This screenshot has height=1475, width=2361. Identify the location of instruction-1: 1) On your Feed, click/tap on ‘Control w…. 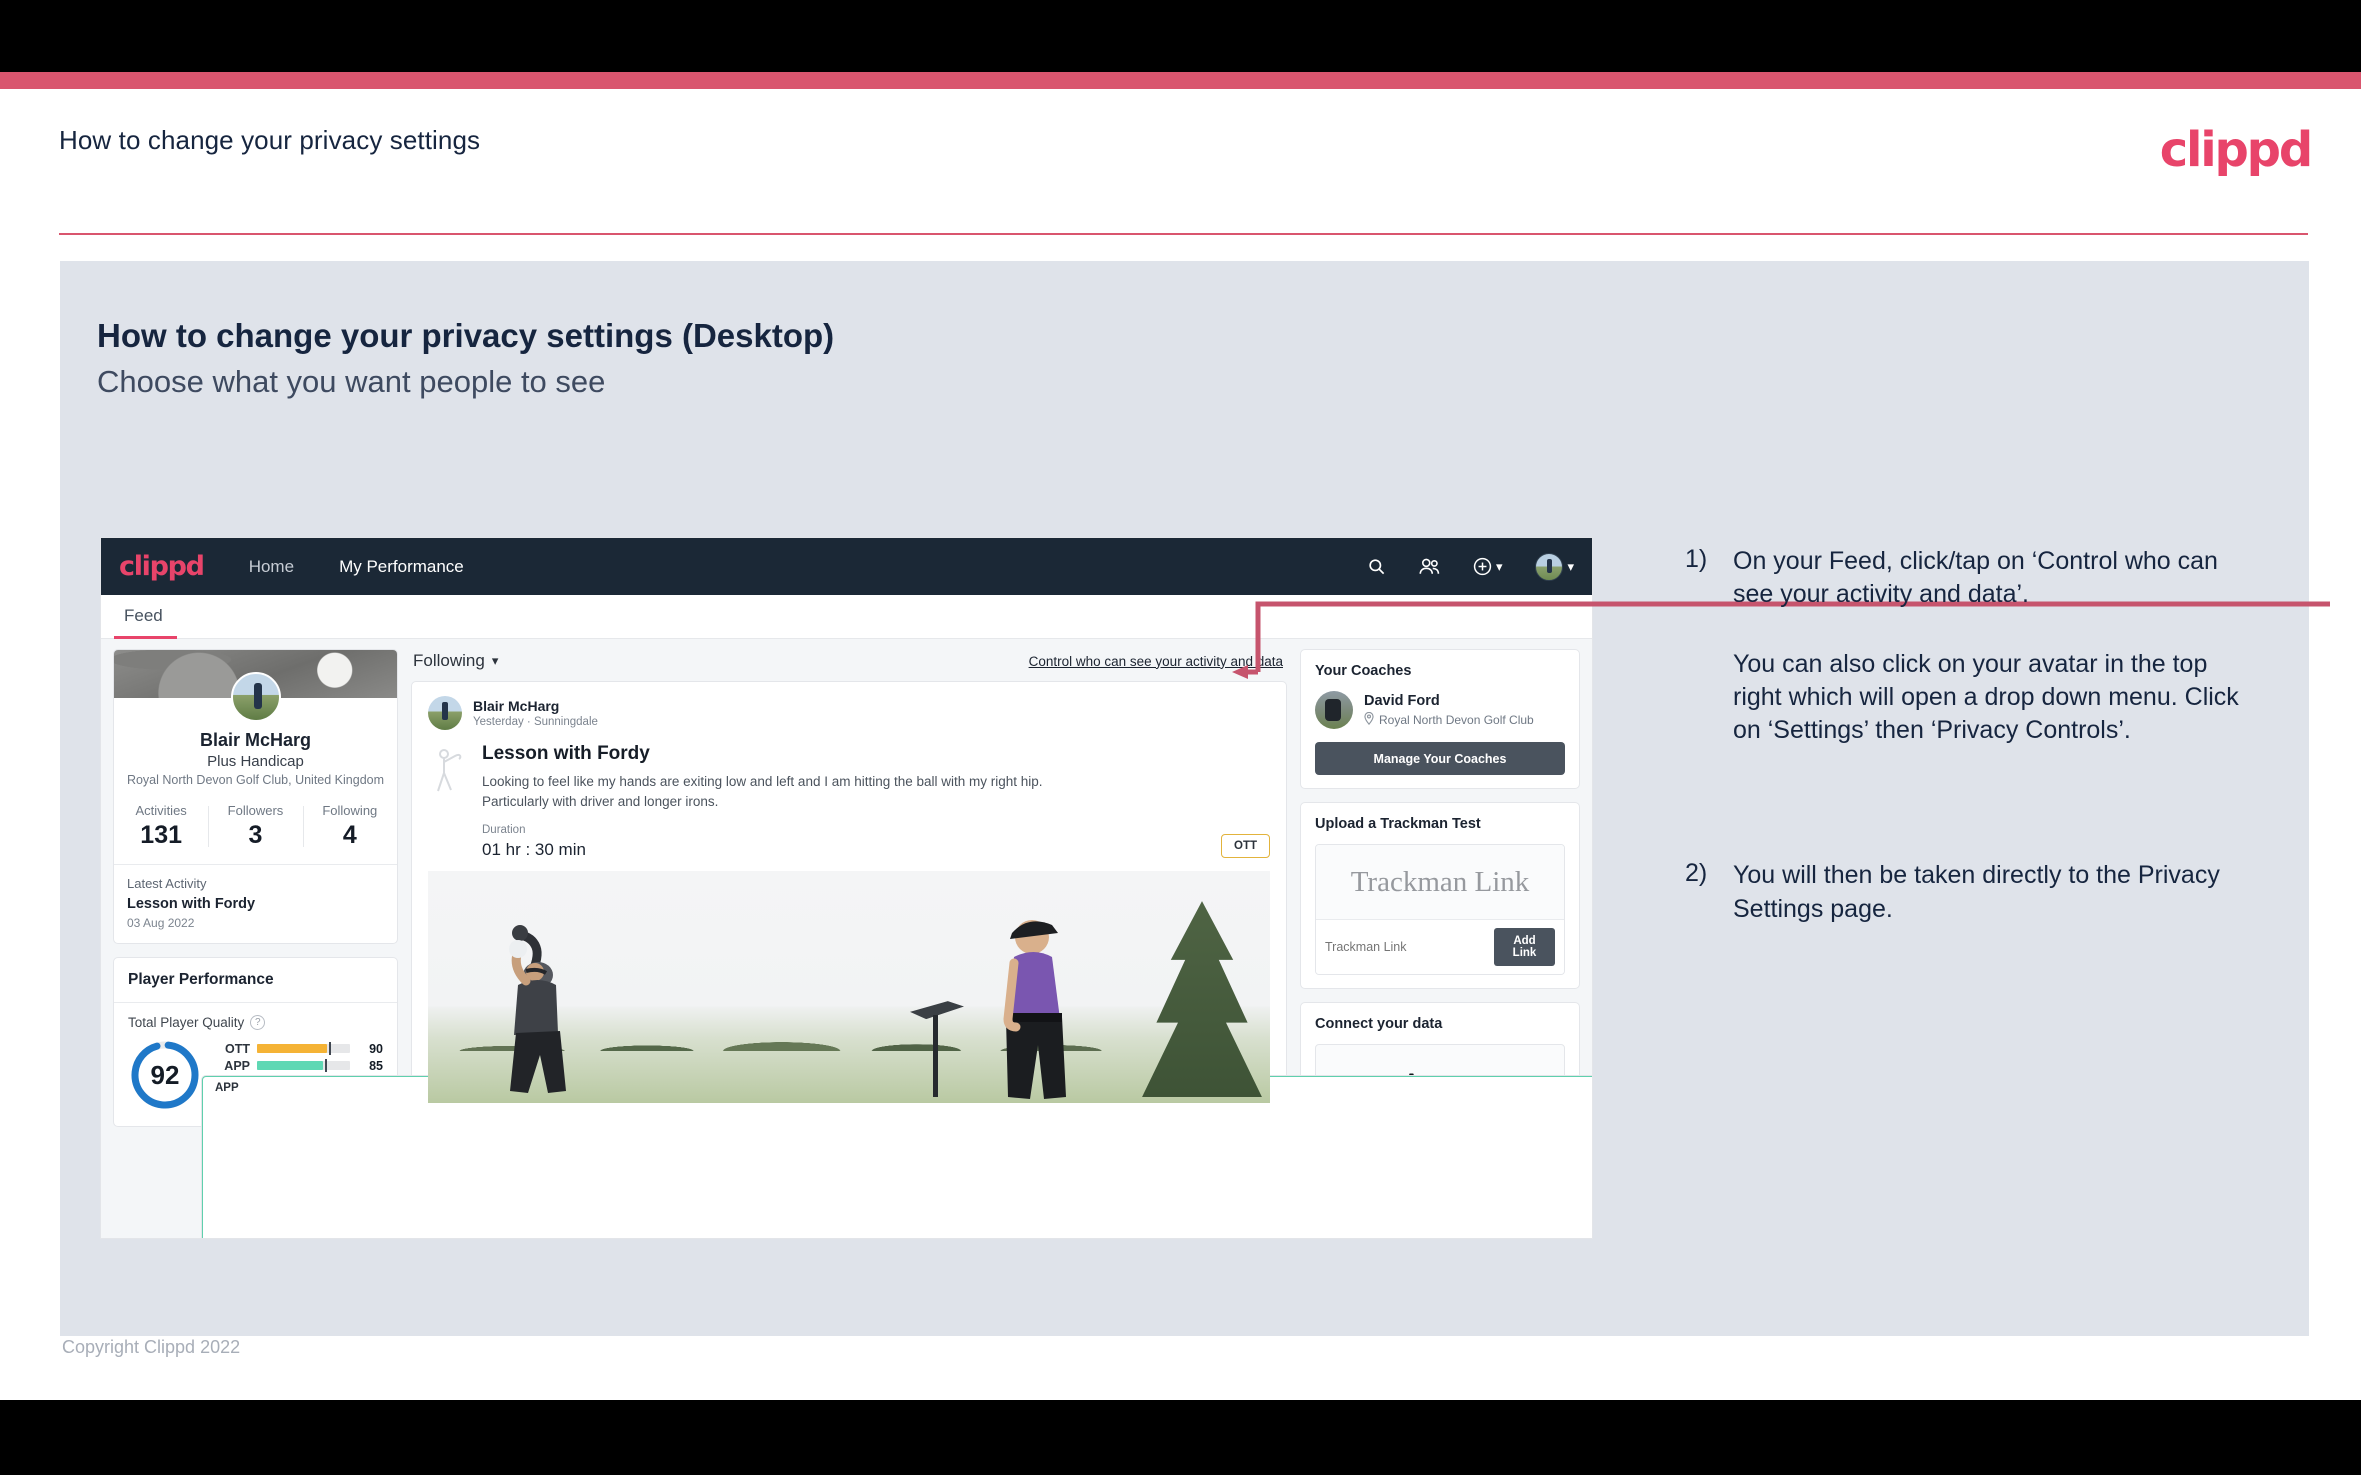
(1965, 646).